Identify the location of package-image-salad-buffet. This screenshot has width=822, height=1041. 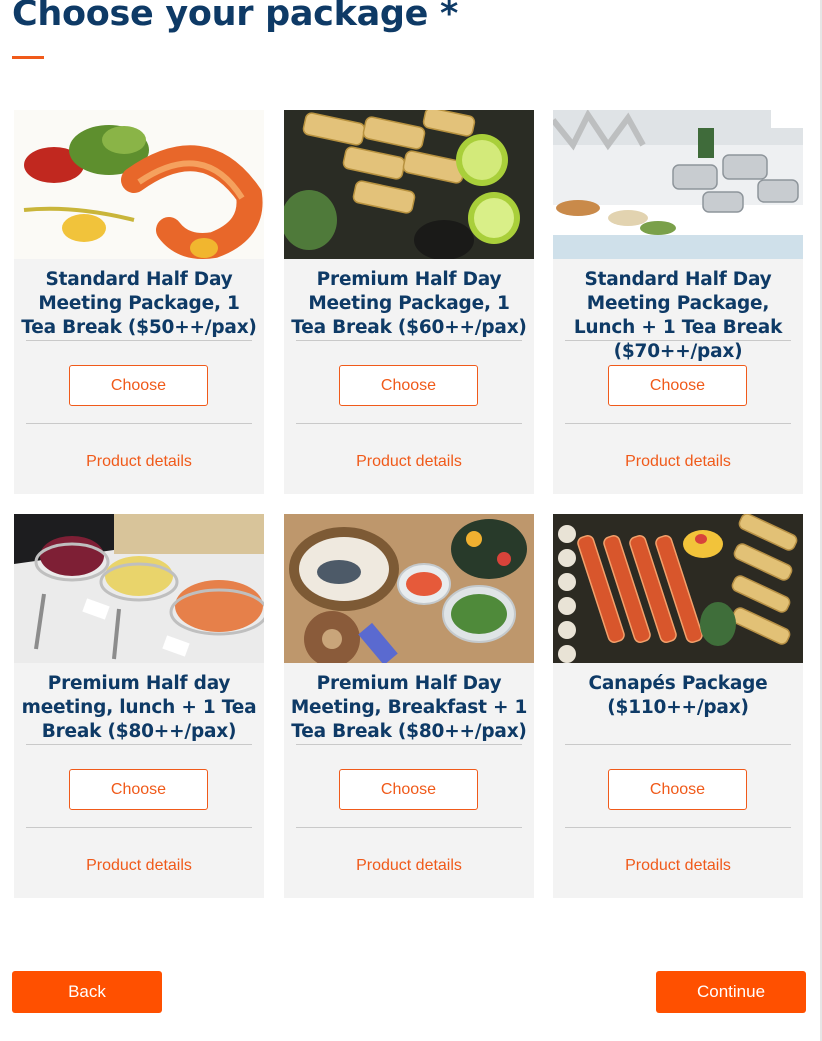
(139, 588).